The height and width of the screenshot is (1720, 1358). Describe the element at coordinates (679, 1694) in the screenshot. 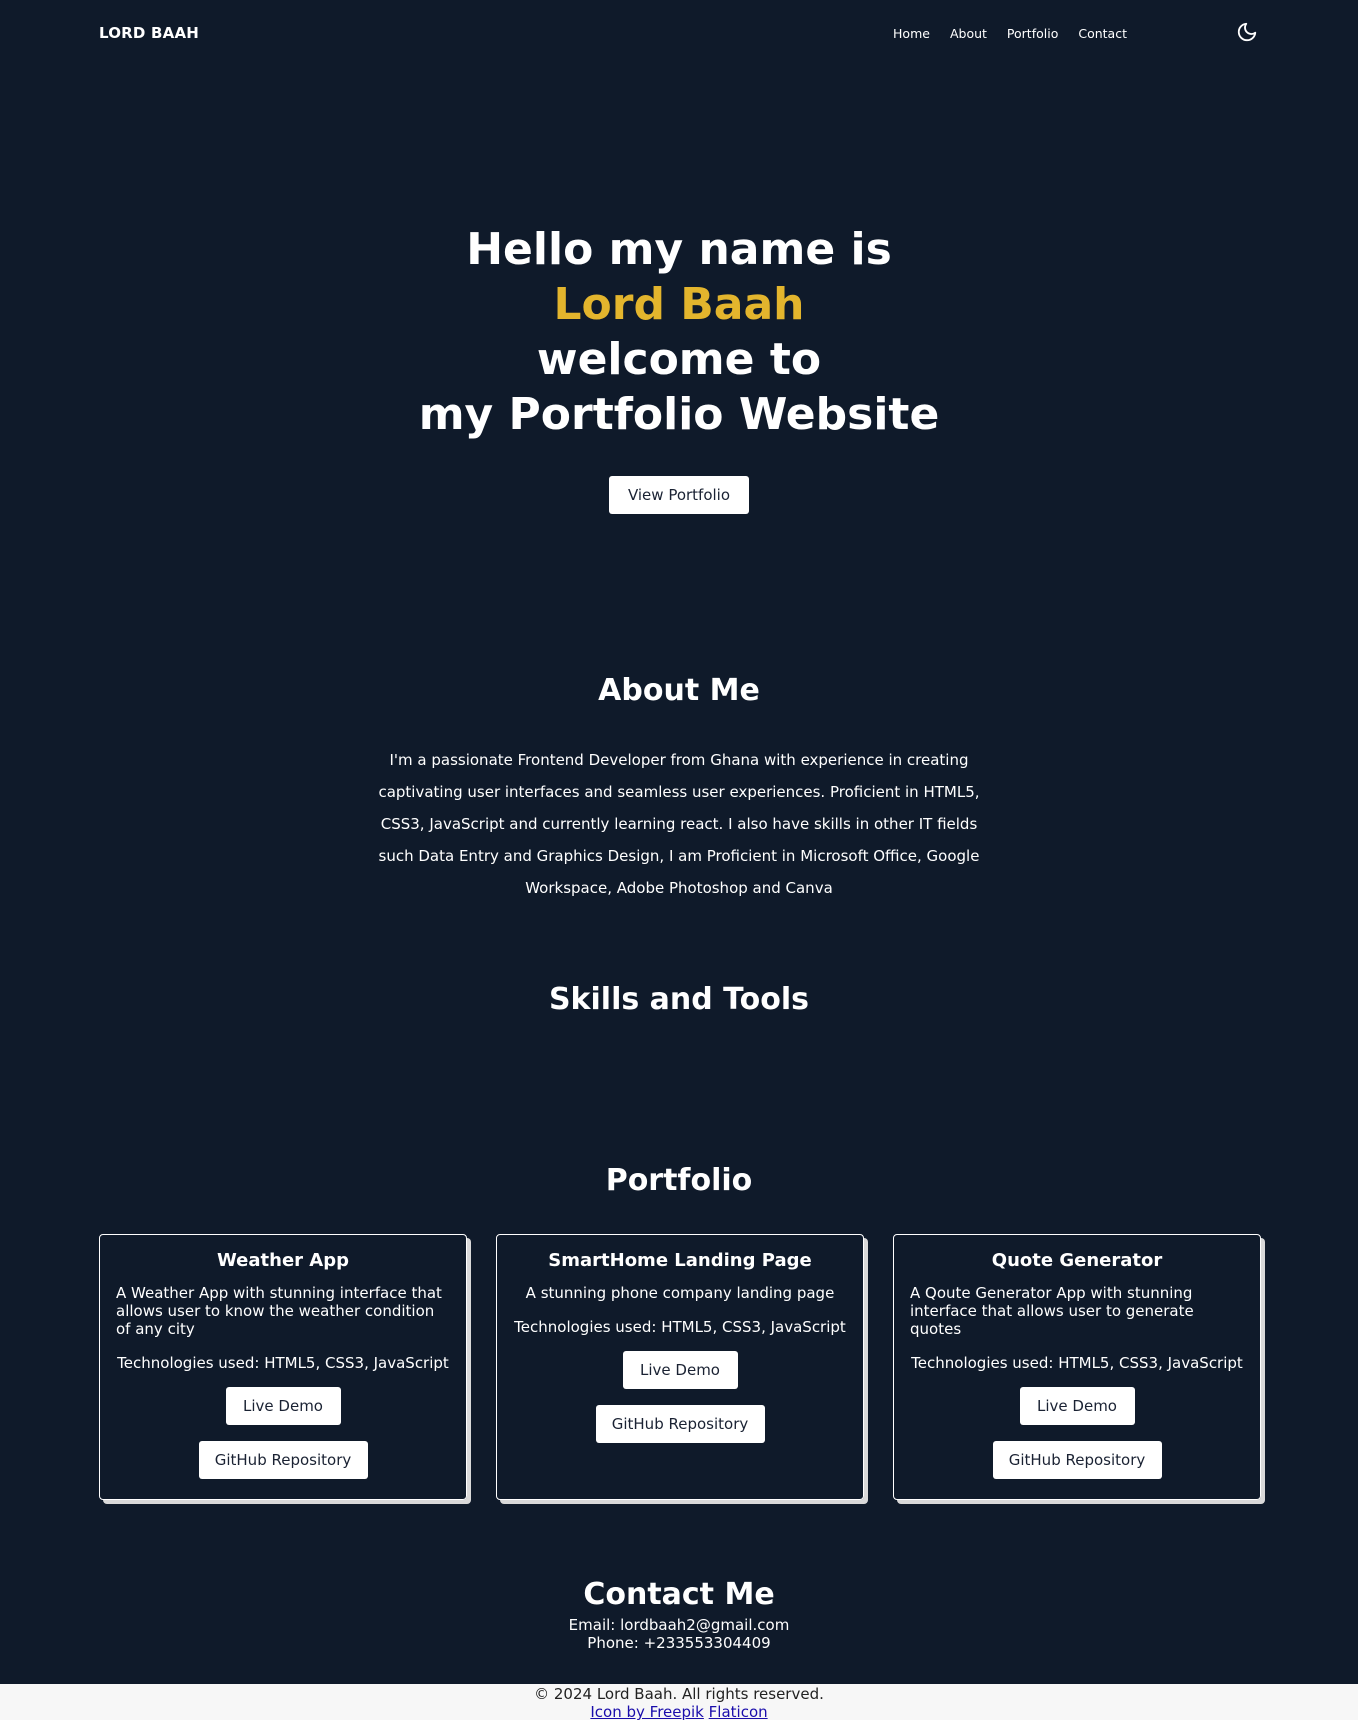

I see `copyright-text: © 2024 Lord Baah. All rights reserved.` at that location.